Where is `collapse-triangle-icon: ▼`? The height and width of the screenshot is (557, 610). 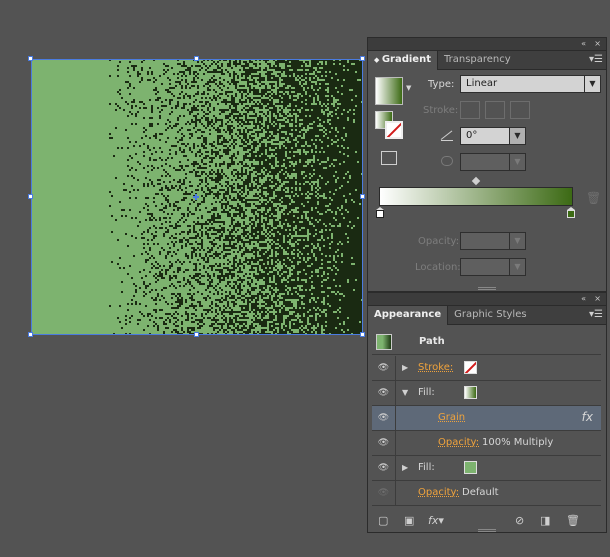 collapse-triangle-icon: ▼ is located at coordinates (405, 392).